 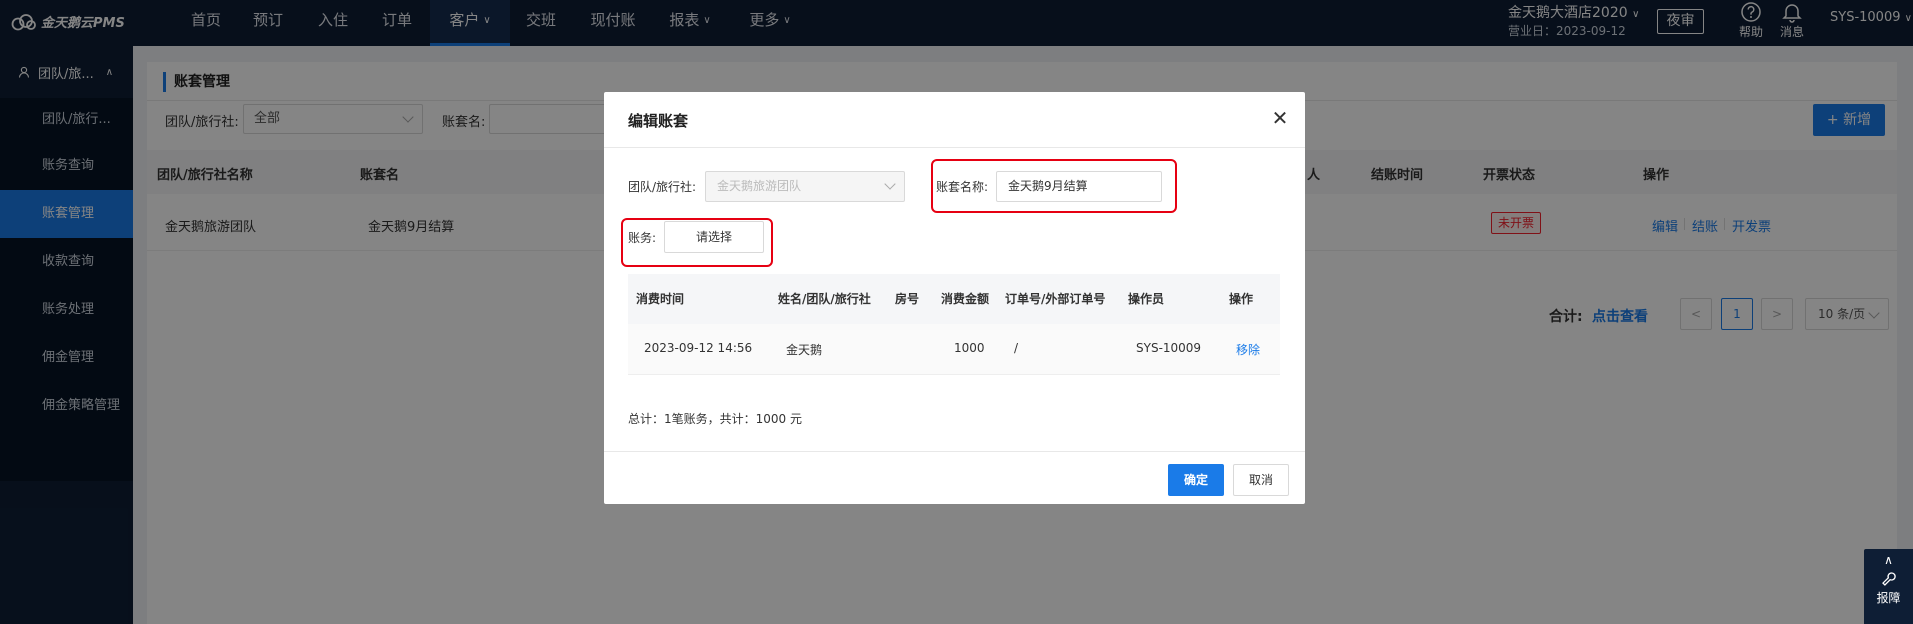 What do you see at coordinates (658, 121) in the screenshot?
I see `modal-title: 编辑账套` at bounding box center [658, 121].